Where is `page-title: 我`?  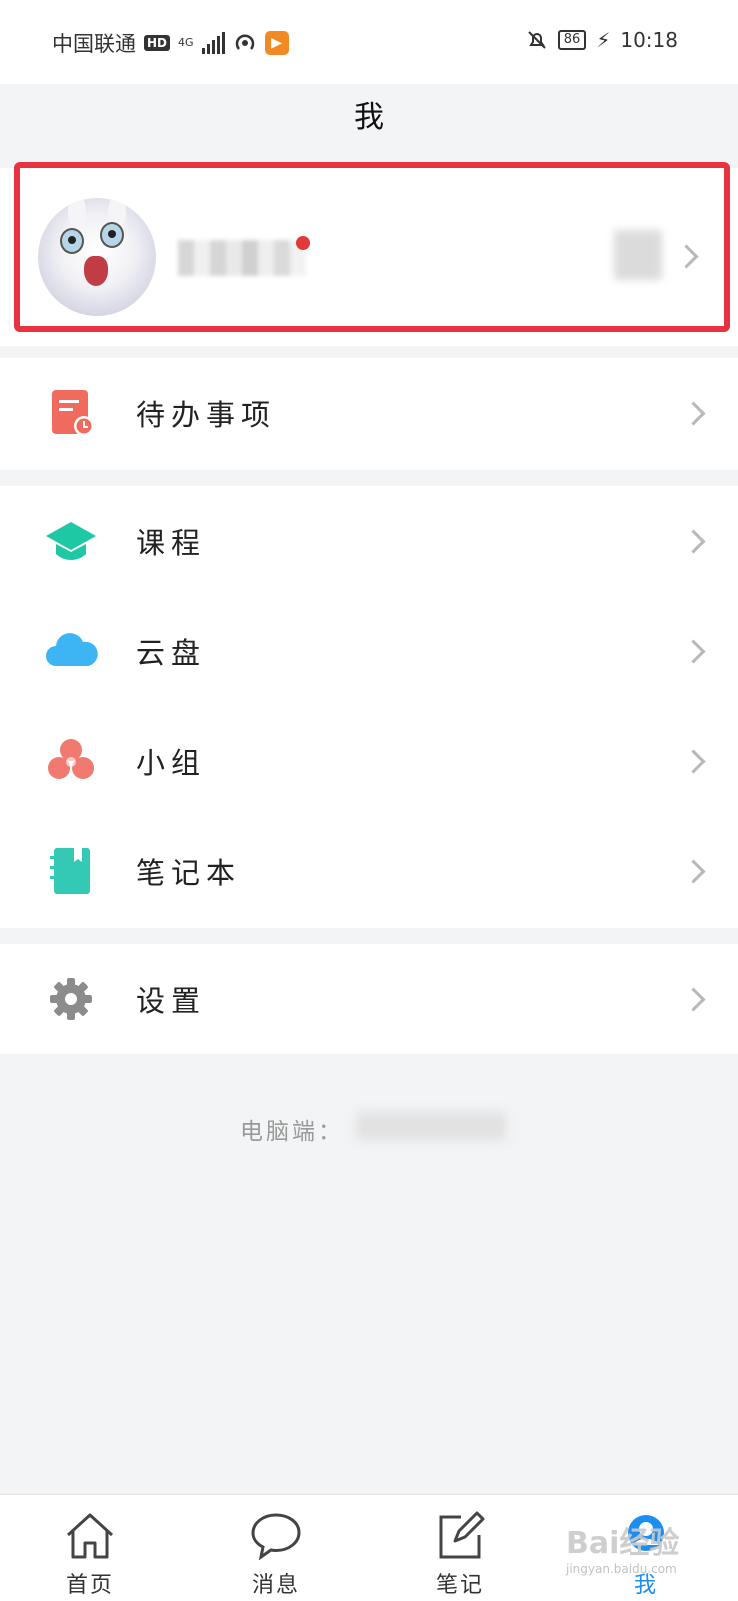
page-title: 我 is located at coordinates (369, 117).